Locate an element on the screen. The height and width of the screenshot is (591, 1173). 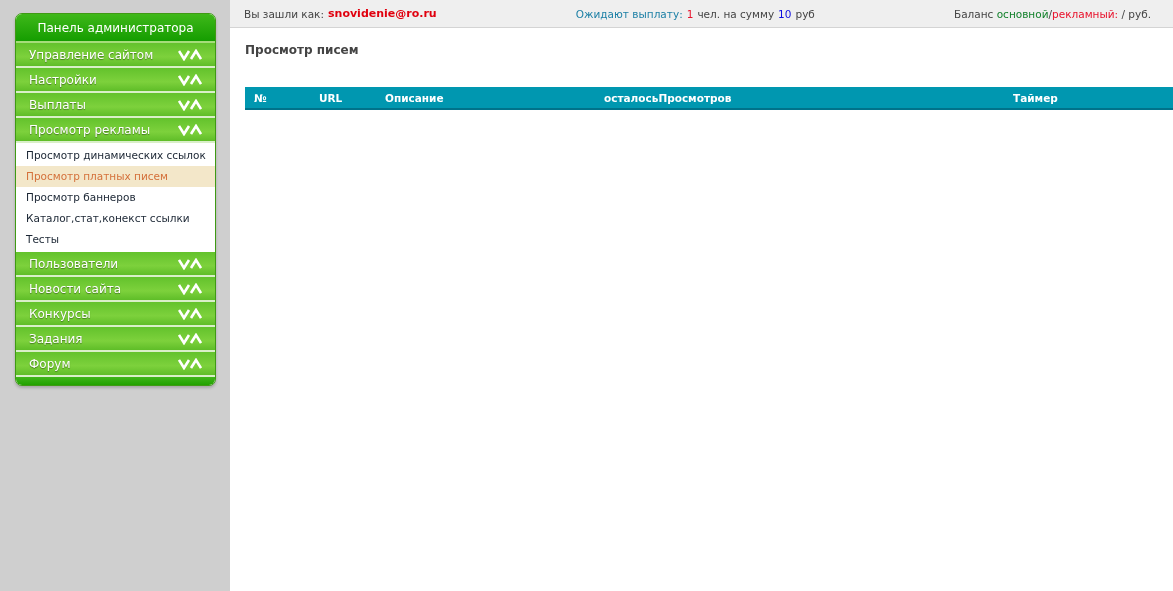
balance-main: основной is located at coordinates (1022, 13).